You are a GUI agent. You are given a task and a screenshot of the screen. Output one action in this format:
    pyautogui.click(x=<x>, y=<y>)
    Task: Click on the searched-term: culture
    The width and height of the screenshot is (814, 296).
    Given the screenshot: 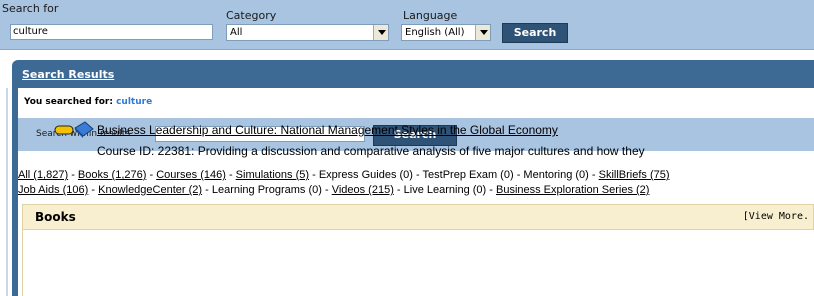 What is the action you would take?
    pyautogui.click(x=134, y=102)
    